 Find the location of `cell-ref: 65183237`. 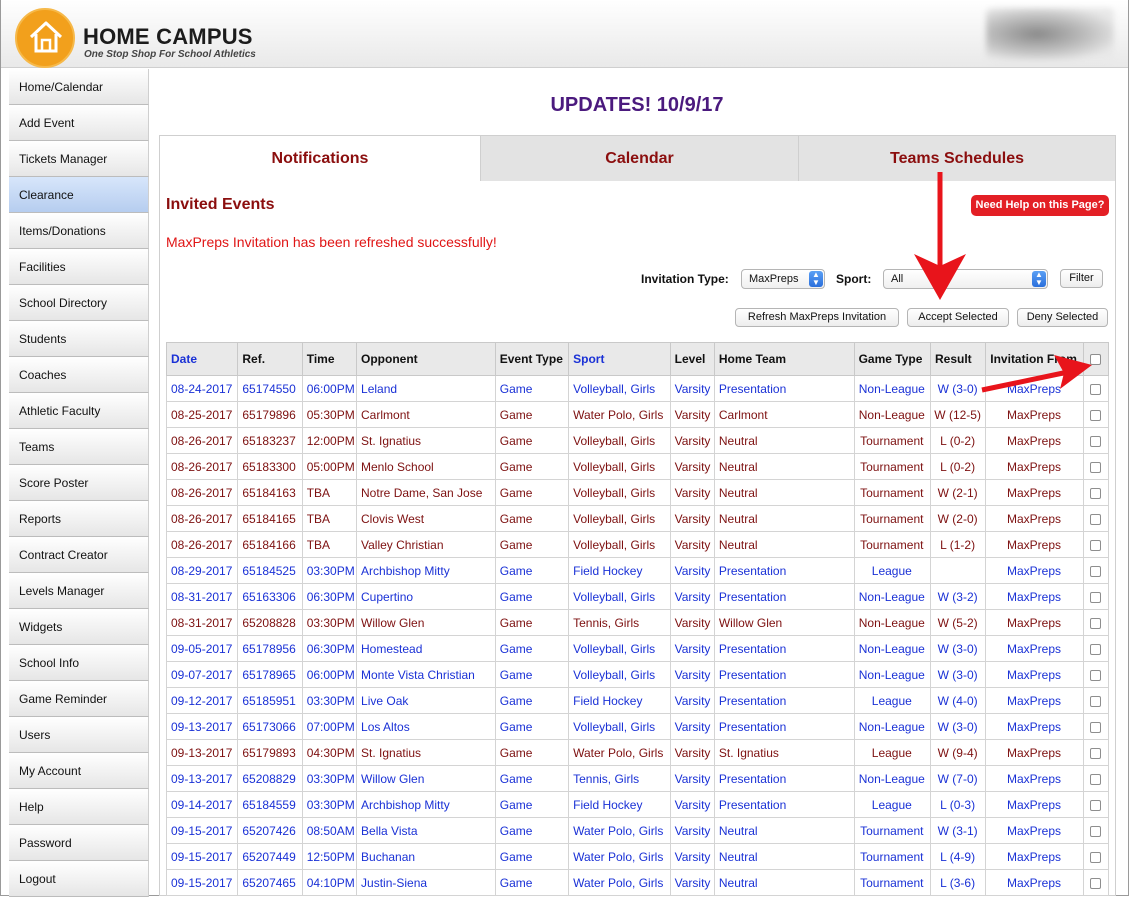

cell-ref: 65183237 is located at coordinates (270, 440).